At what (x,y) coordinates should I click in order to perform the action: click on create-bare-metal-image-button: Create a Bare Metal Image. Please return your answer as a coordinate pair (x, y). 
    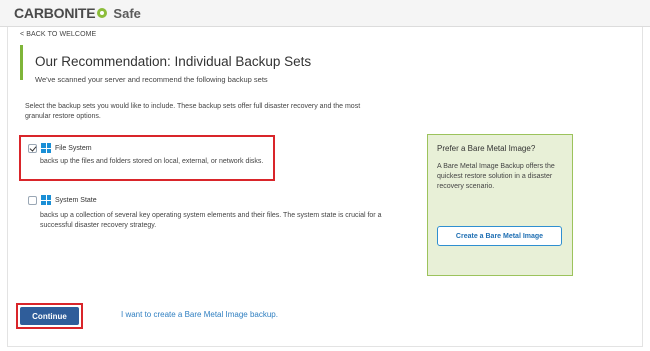
    Looking at the image, I should click on (499, 236).